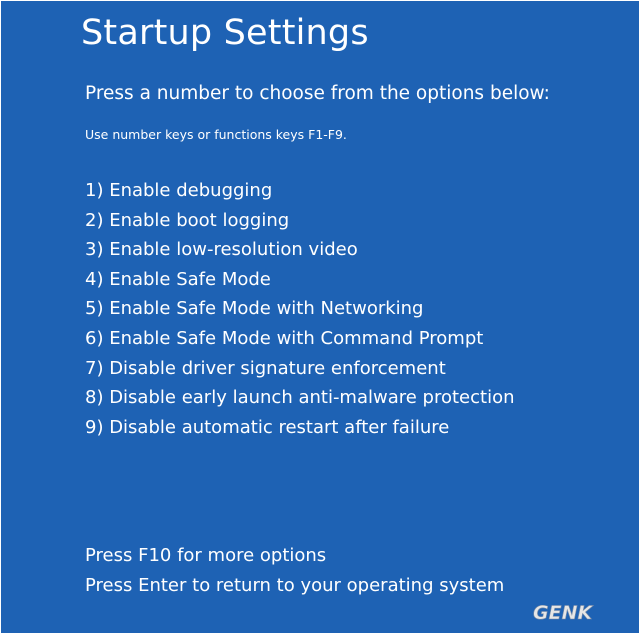 The width and height of the screenshot is (640, 635). I want to click on option-enable-debugging: 1) Enable debugging, so click(300, 193).